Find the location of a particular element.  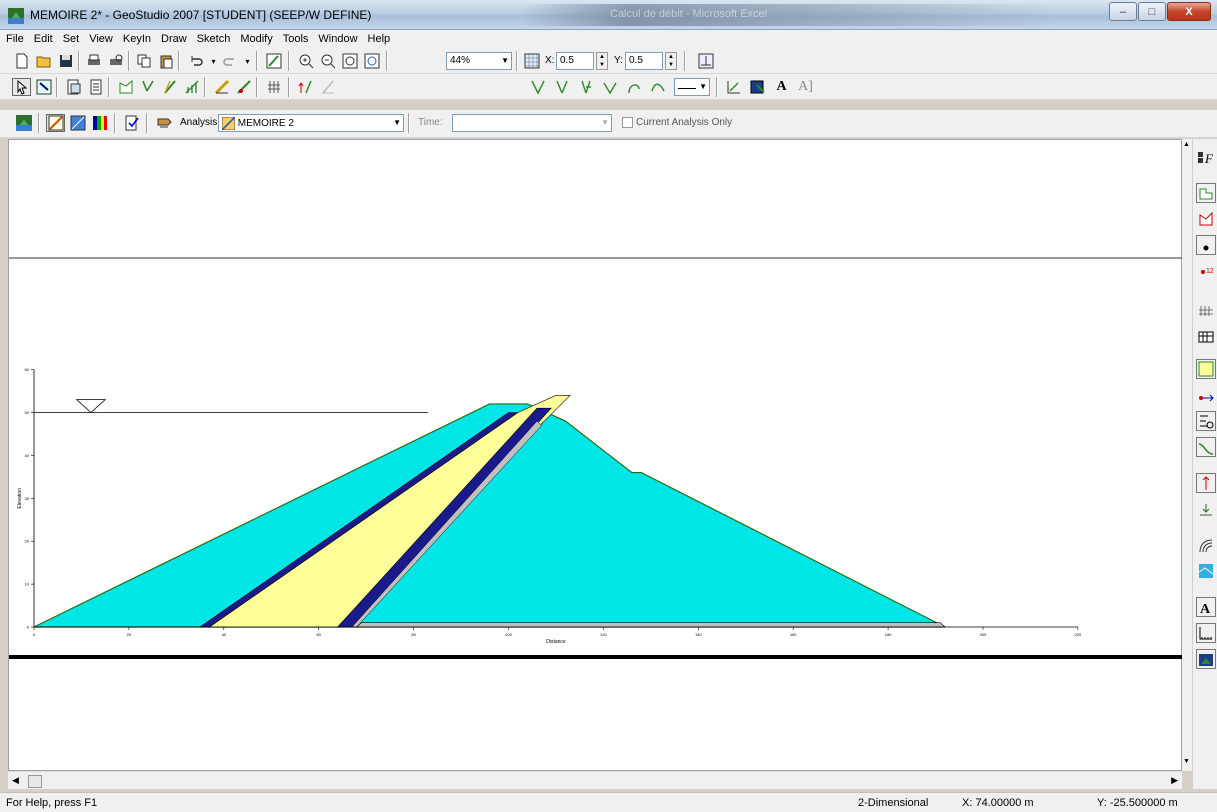

draw-region-icon is located at coordinates (125, 87).